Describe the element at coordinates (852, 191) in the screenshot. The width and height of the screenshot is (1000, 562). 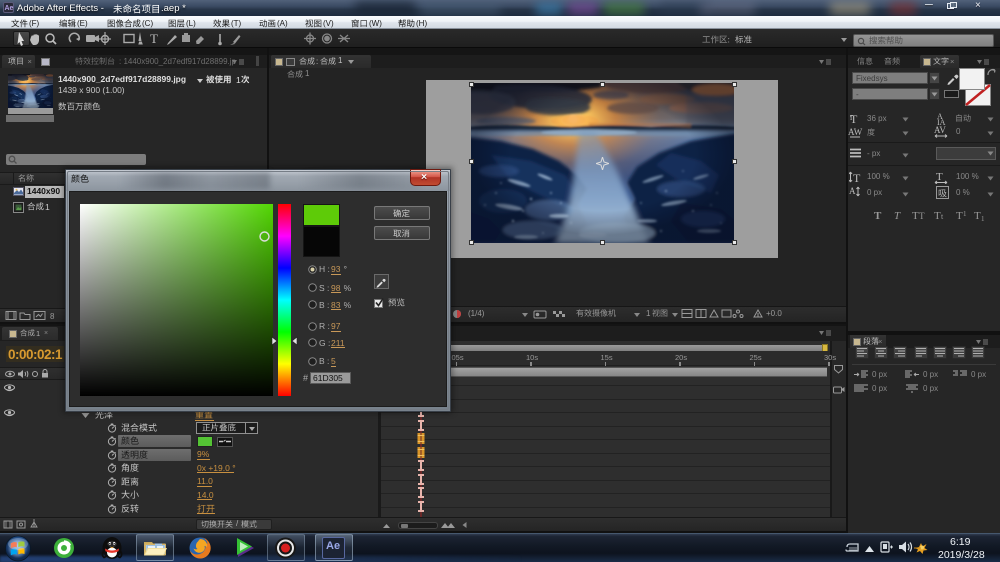
I see `svg-text: A` at that location.